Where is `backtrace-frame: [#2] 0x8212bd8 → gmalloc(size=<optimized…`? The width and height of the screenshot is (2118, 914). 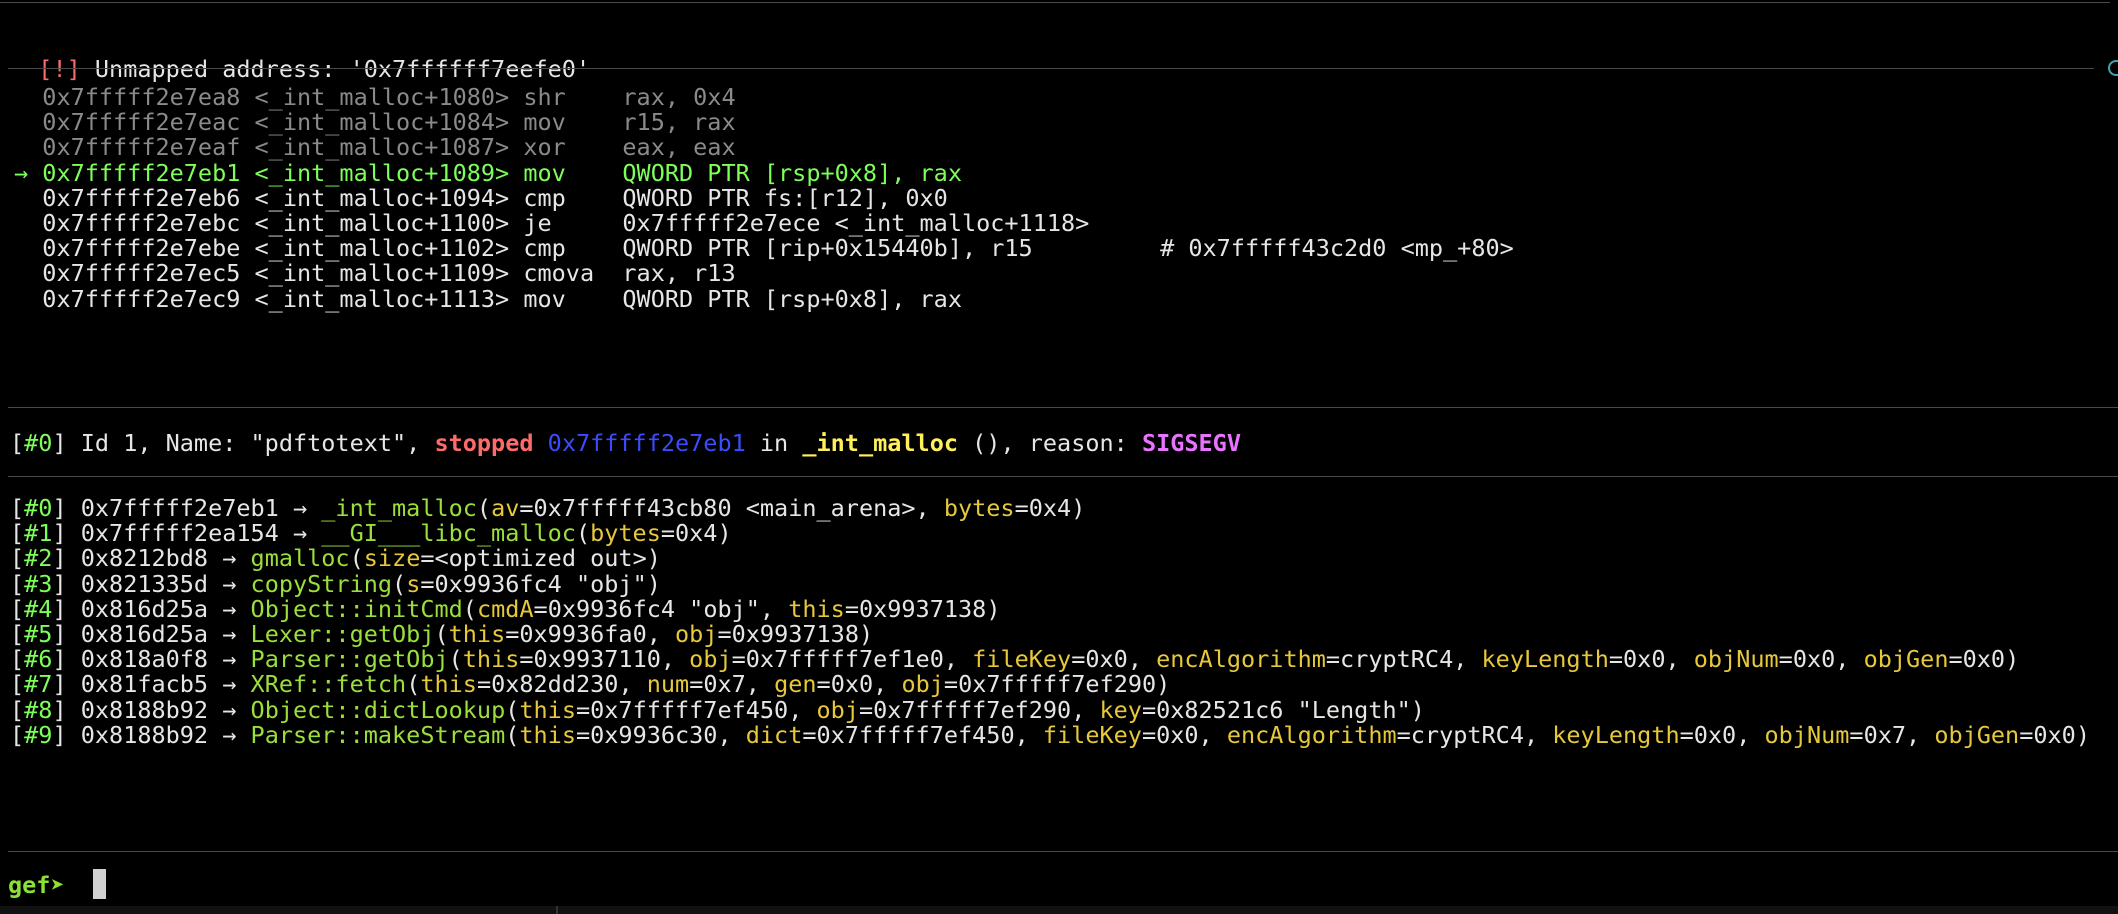
backtrace-frame: [#2] 0x8212bd8 → gmalloc(size=<optimized… is located at coordinates (335, 558).